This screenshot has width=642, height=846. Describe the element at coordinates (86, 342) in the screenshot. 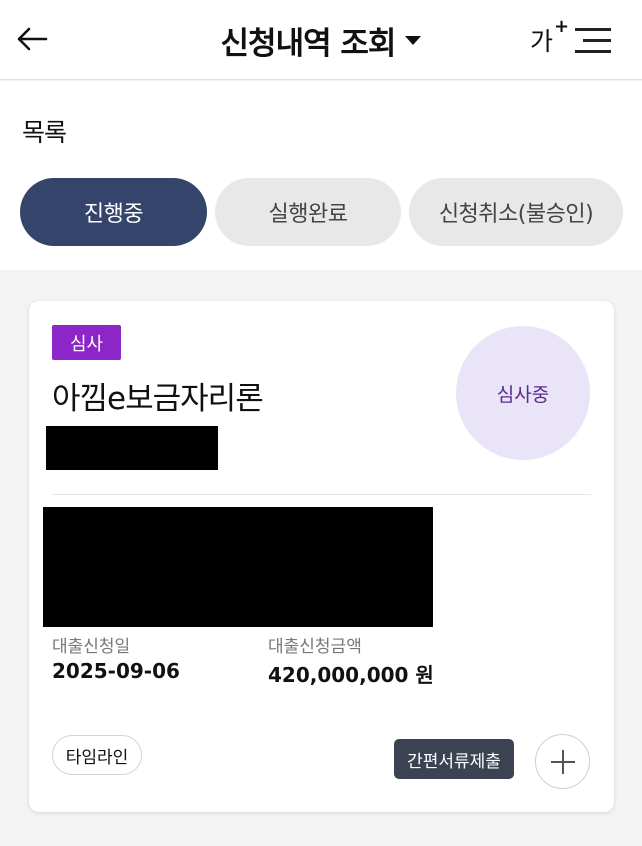

I see `status-badge: 심사` at that location.